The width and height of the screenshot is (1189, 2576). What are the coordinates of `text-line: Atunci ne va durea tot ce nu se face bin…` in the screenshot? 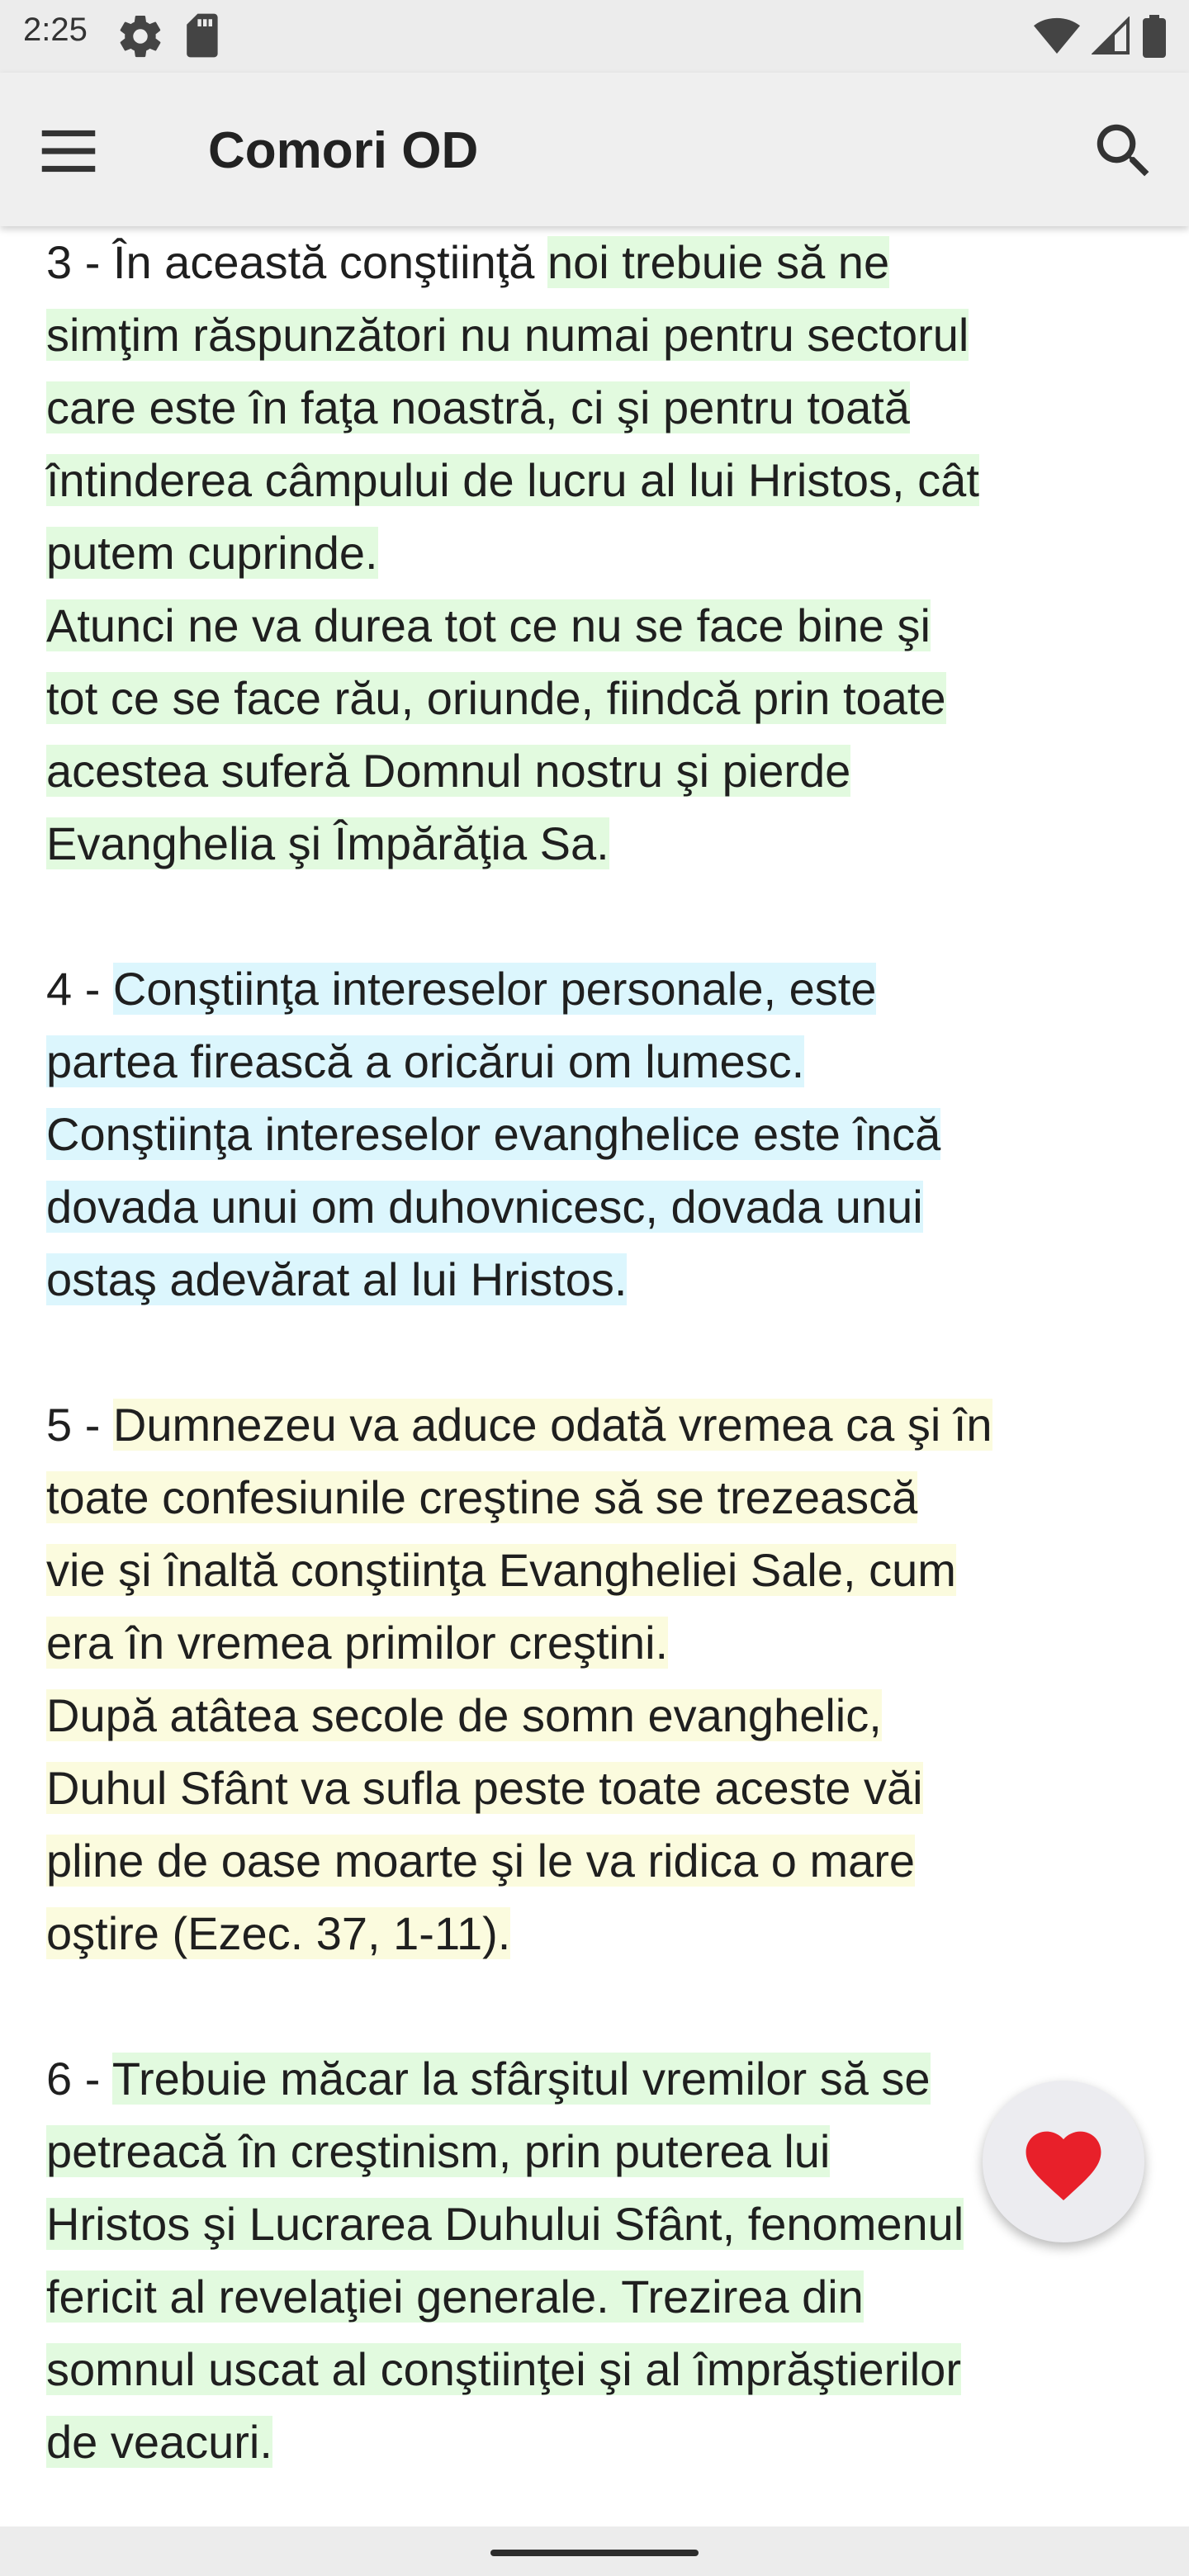 It's located at (599, 626).